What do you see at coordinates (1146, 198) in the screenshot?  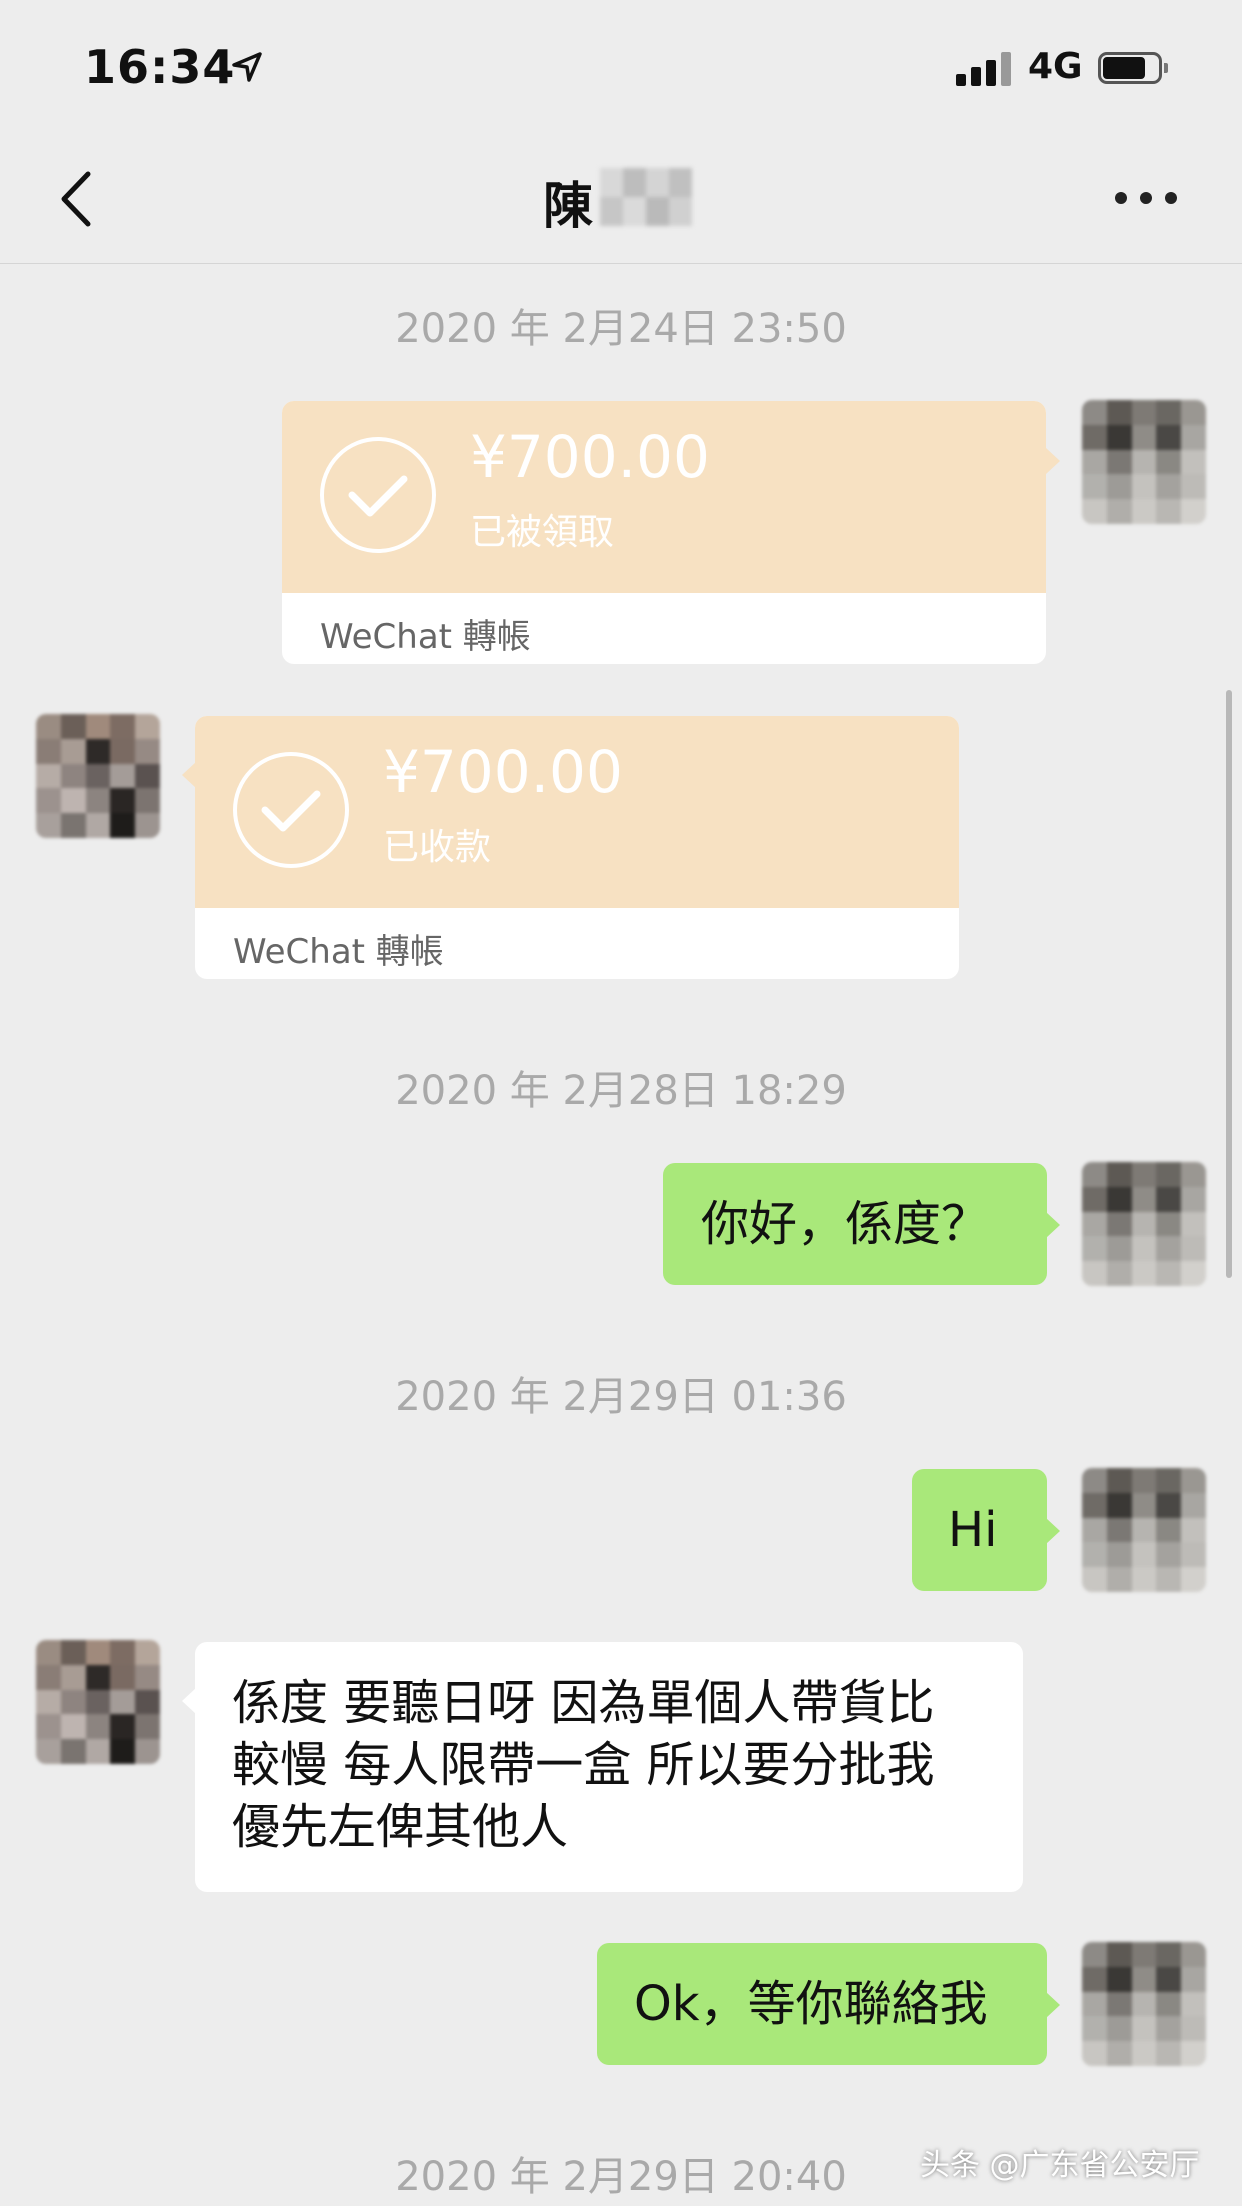 I see `more-icon` at bounding box center [1146, 198].